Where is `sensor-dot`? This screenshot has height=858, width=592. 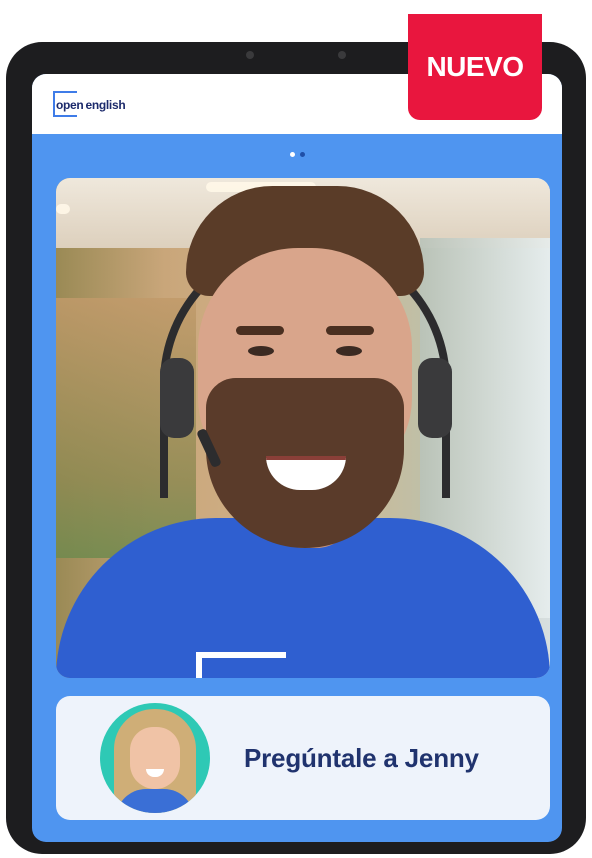 sensor-dot is located at coordinates (342, 55).